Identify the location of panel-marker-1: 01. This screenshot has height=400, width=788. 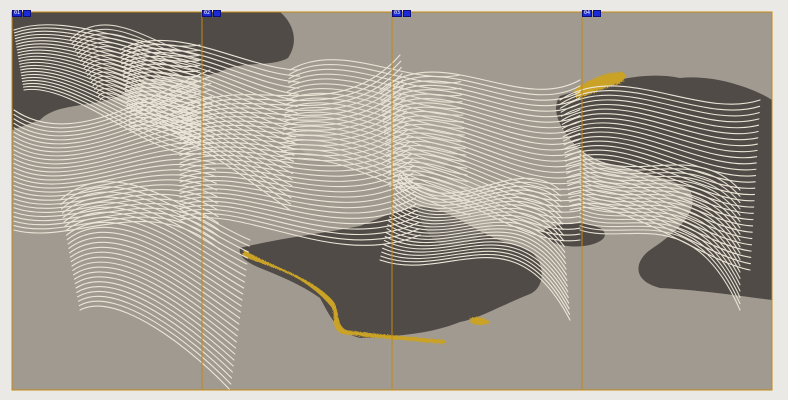
(17, 13).